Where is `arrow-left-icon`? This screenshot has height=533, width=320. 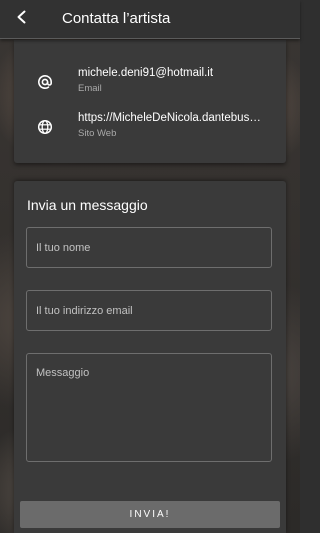 arrow-left-icon is located at coordinates (22, 19).